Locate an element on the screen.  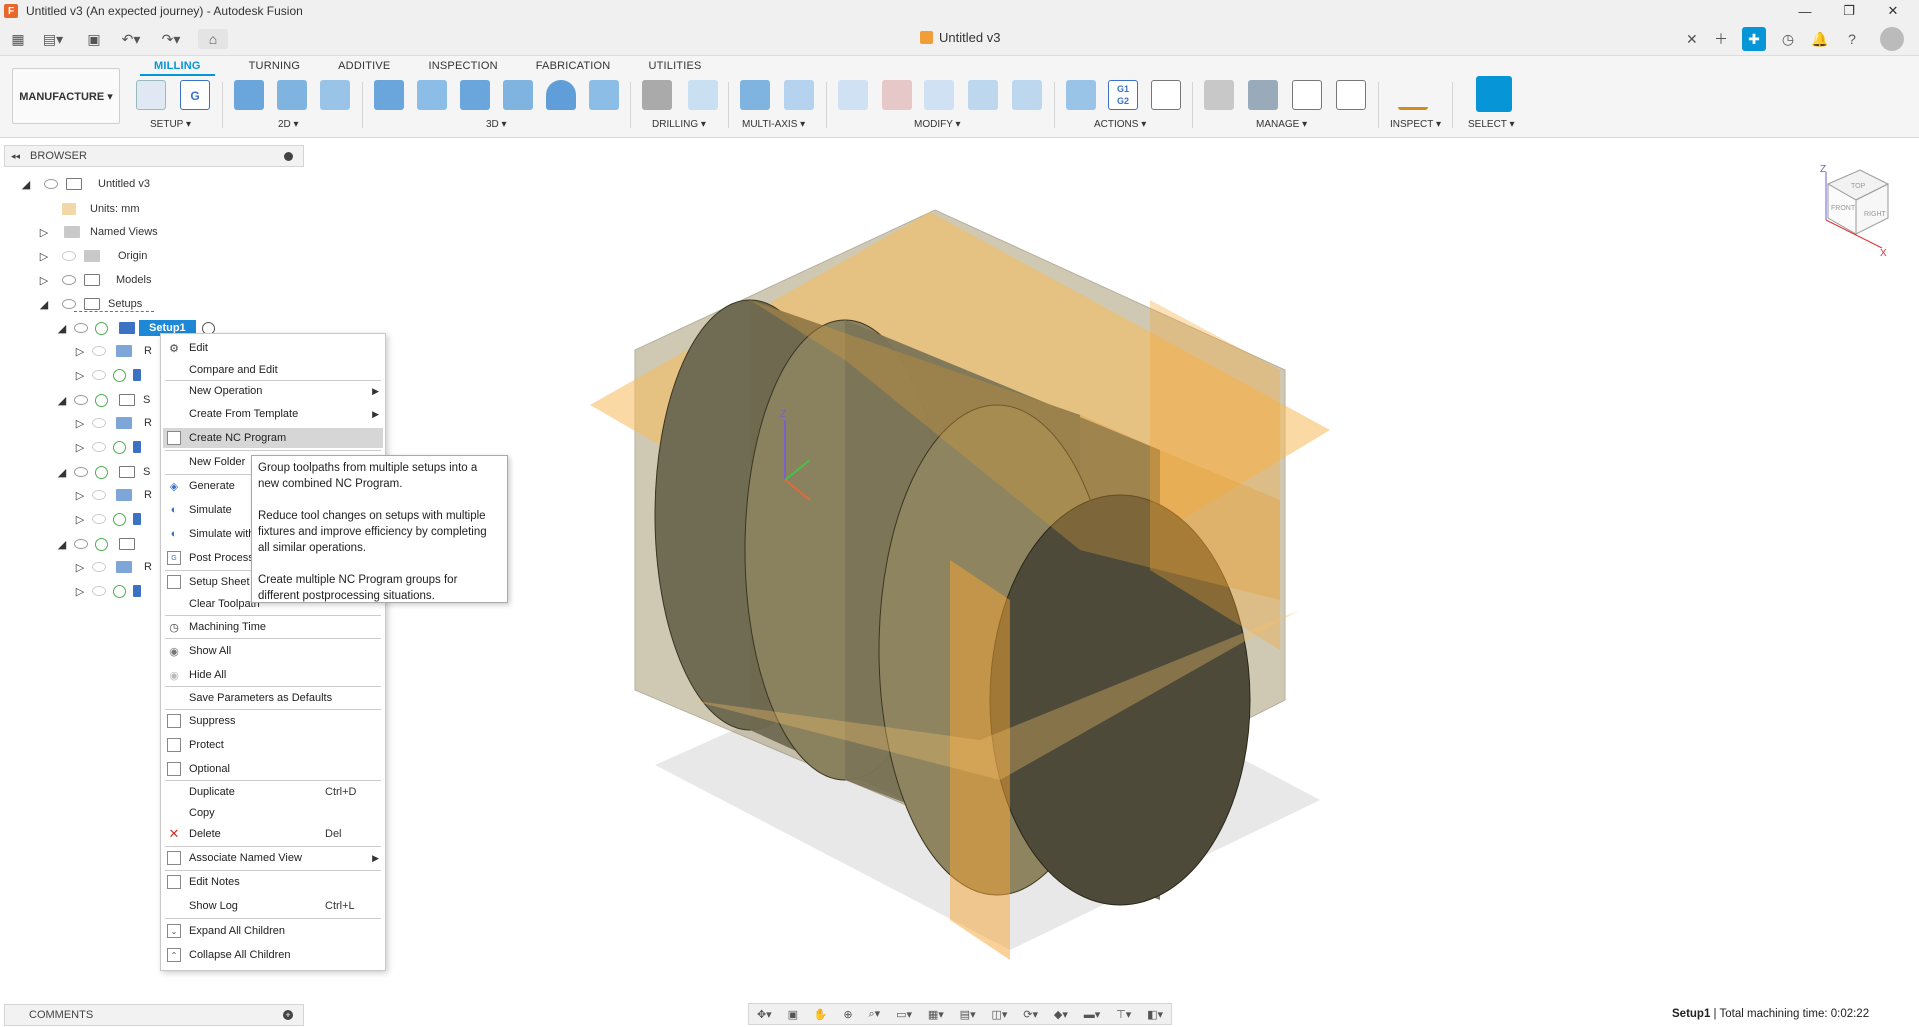
suppress-checkbox is located at coordinates (174, 721).